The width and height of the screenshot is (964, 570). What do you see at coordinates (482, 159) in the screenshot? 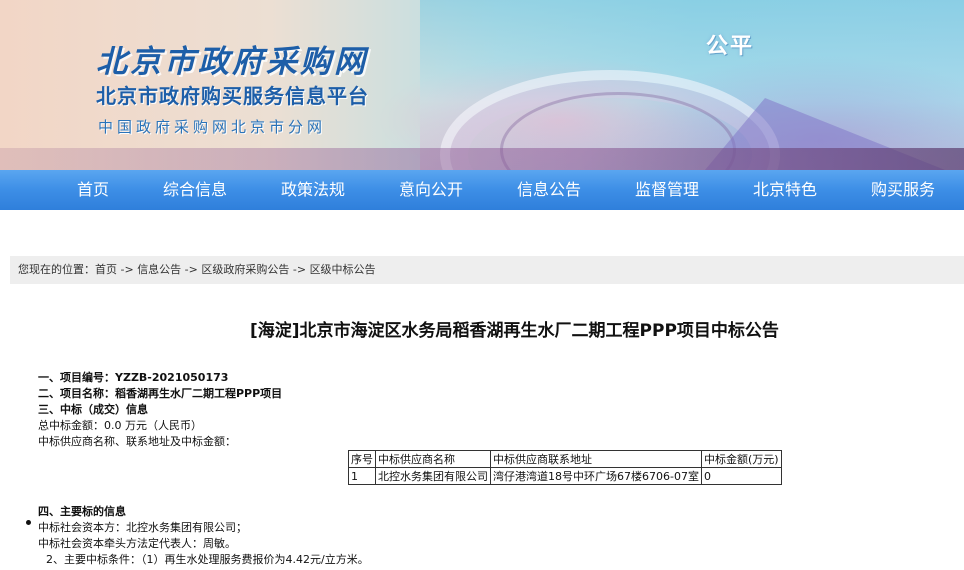
I see `banner-ground-art` at bounding box center [482, 159].